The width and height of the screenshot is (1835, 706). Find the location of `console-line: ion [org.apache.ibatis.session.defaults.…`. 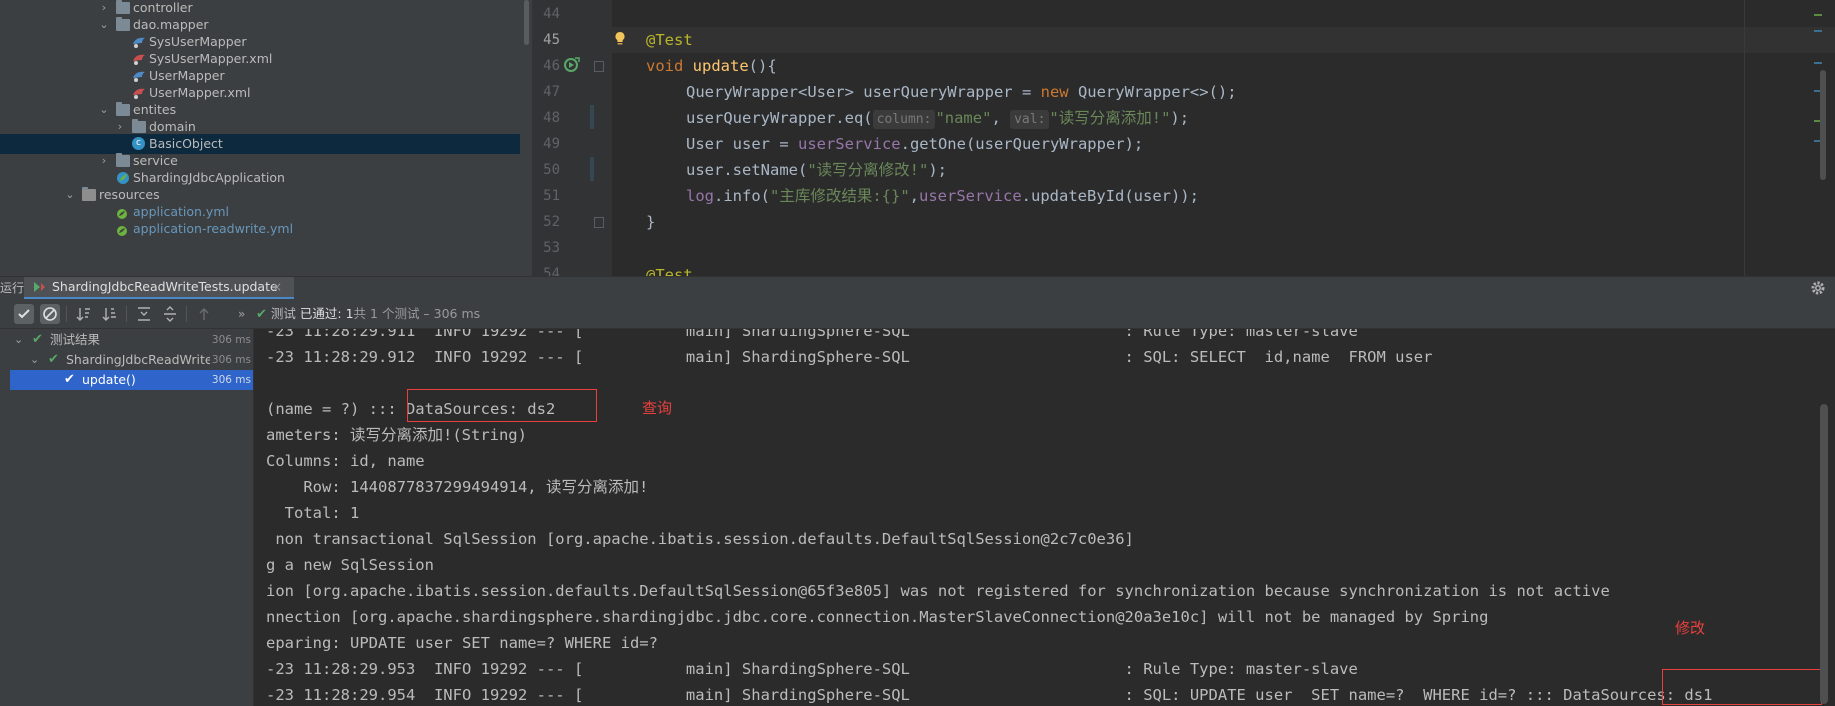

console-line: ion [org.apache.ibatis.session.defaults.… is located at coordinates (938, 591).